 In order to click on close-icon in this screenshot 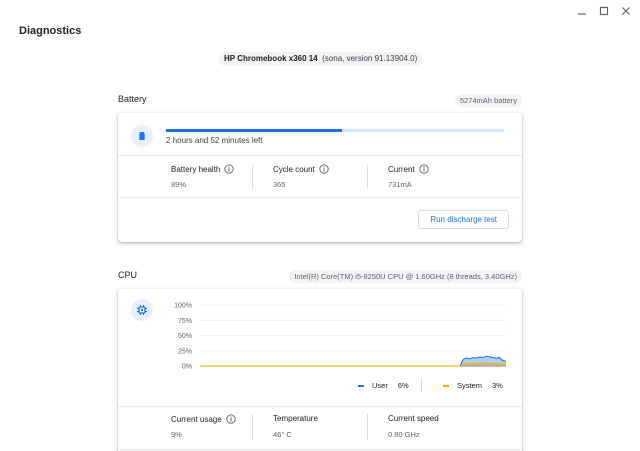, I will do `click(626, 11)`.